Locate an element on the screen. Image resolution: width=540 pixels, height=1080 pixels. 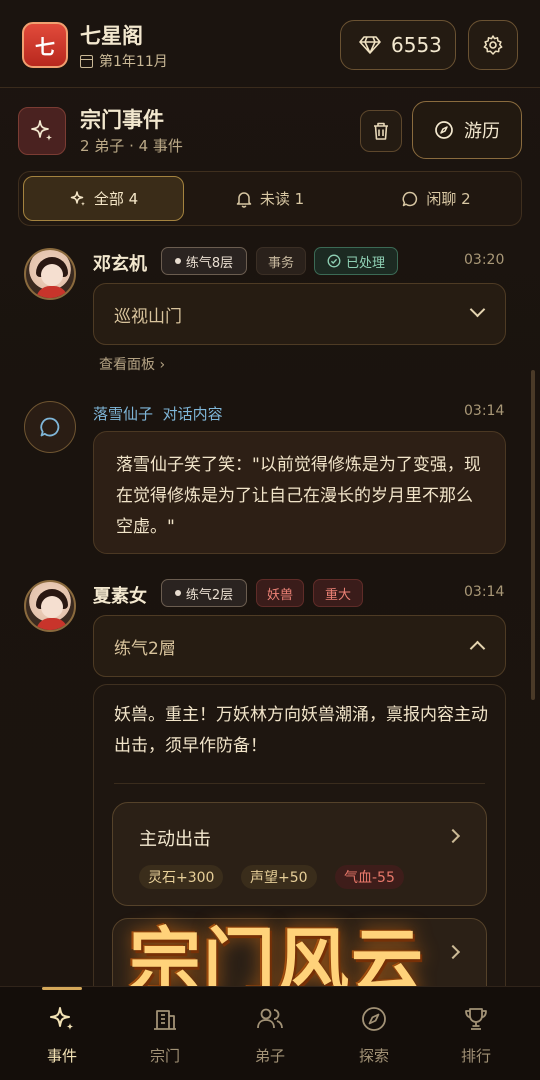
realm-badge: 练气8层 is located at coordinates (204, 261).